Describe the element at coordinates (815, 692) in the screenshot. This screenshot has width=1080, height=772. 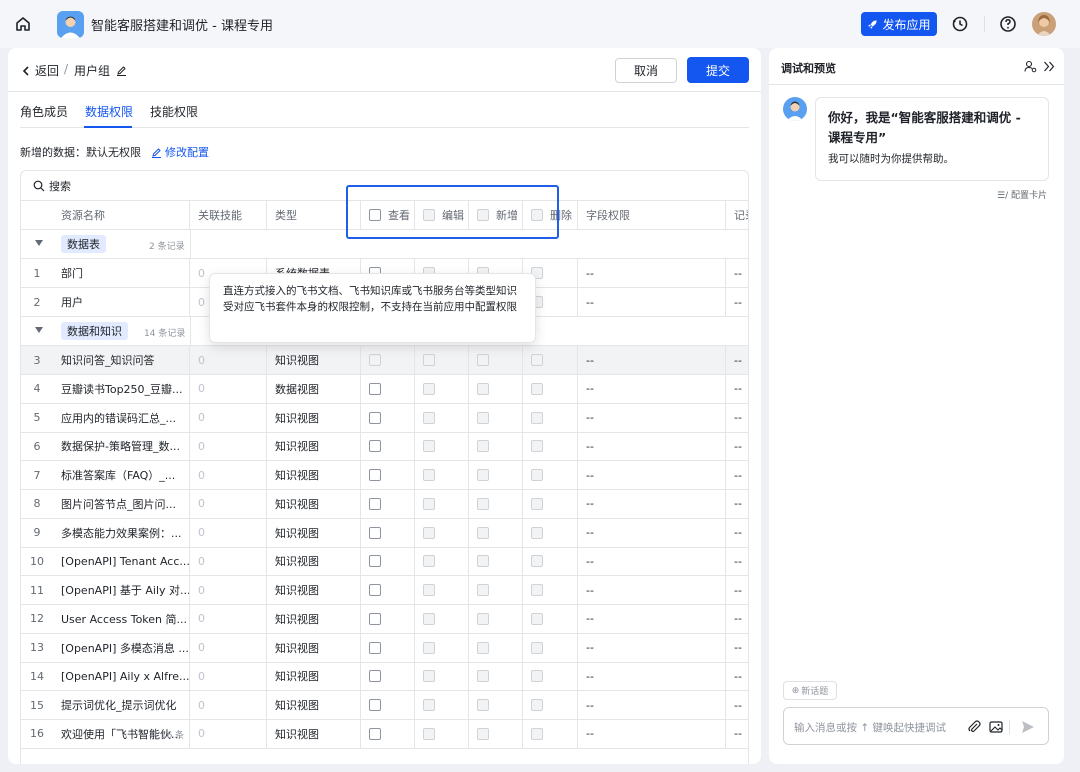
I see `new-topic-label: 新话题` at that location.